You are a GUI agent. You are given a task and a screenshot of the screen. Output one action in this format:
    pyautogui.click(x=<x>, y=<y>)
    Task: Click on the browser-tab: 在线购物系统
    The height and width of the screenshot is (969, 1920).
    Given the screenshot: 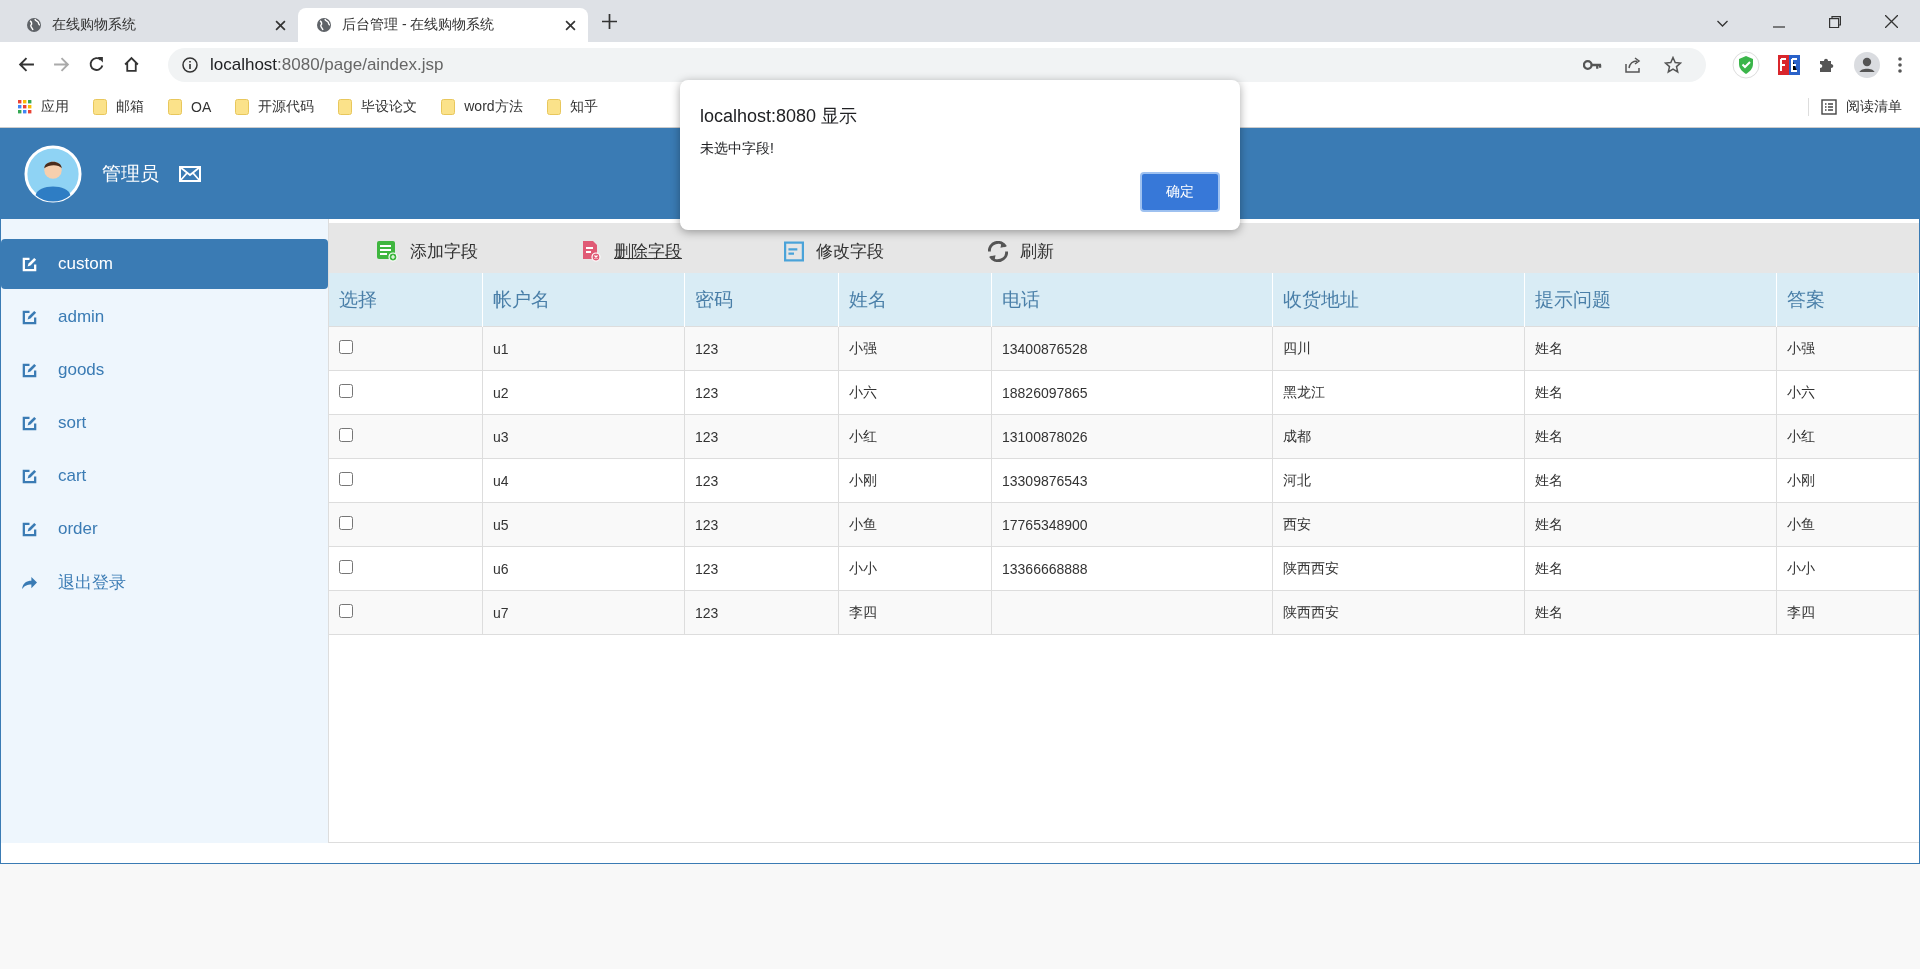 What is the action you would take?
    pyautogui.click(x=153, y=25)
    